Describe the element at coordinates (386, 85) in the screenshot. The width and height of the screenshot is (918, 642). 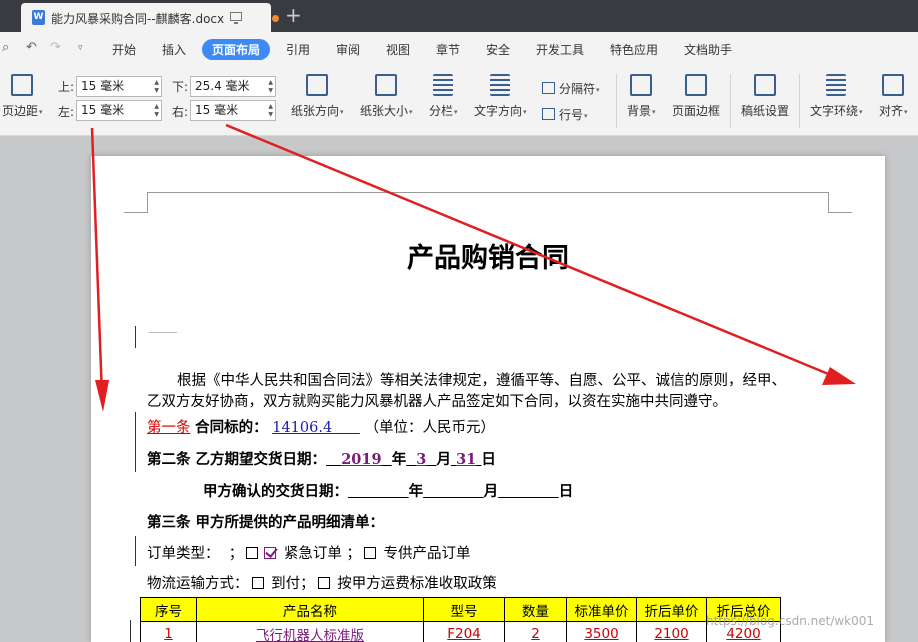
I see `paper-size-icon` at that location.